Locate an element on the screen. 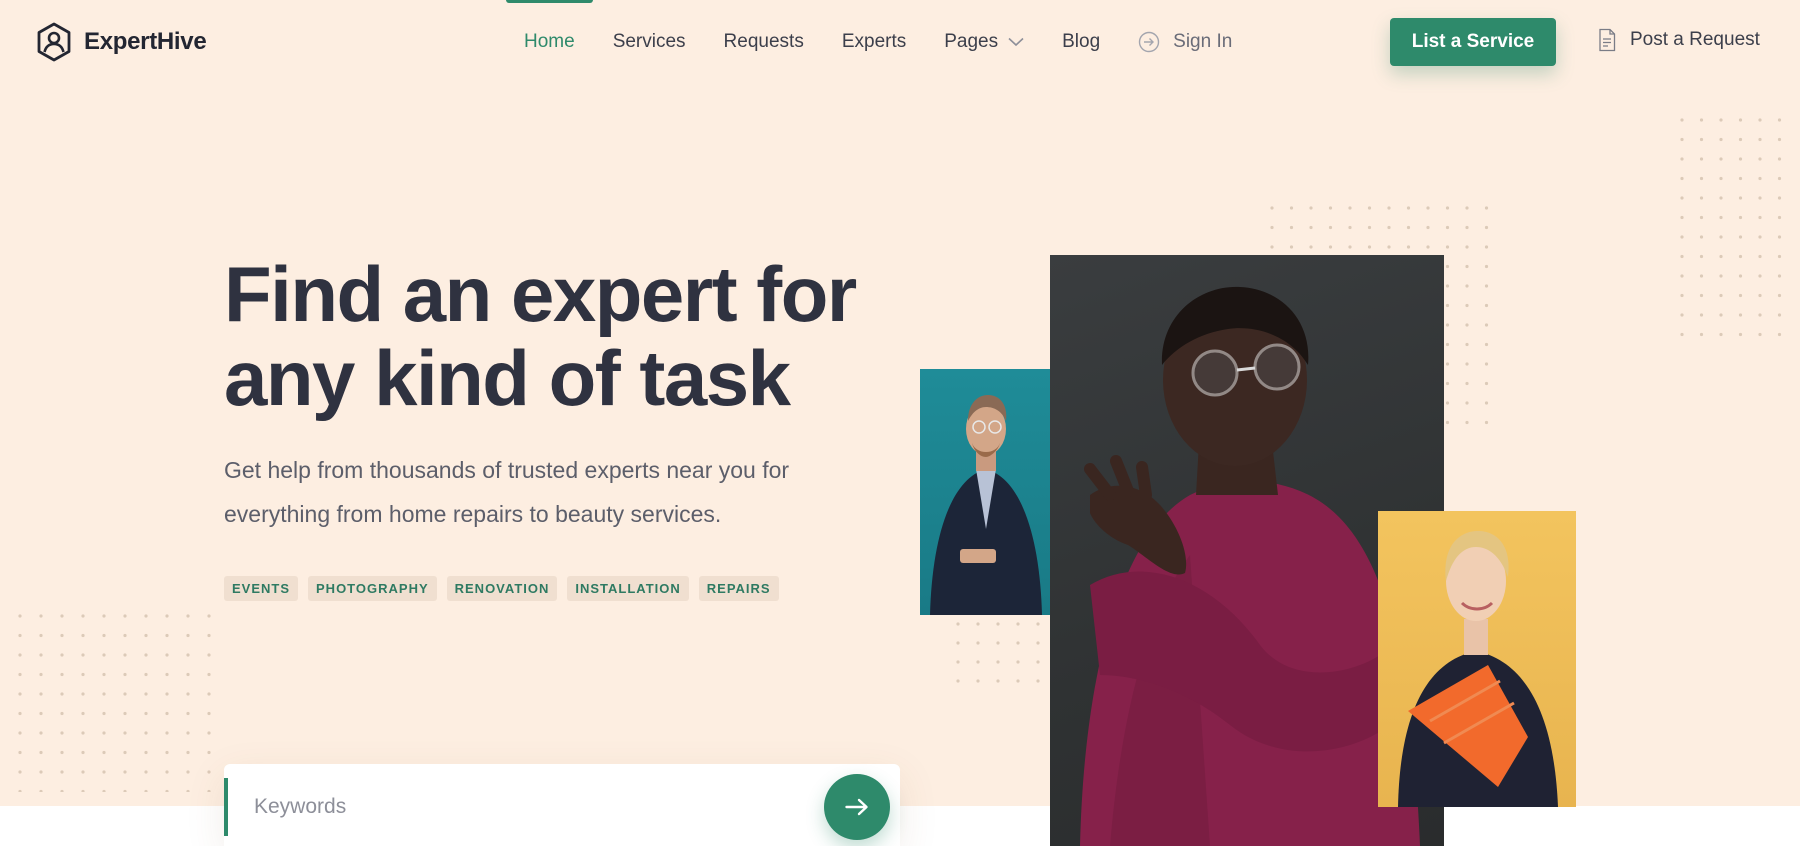 The image size is (1800, 846). search-submit-button is located at coordinates (857, 807).